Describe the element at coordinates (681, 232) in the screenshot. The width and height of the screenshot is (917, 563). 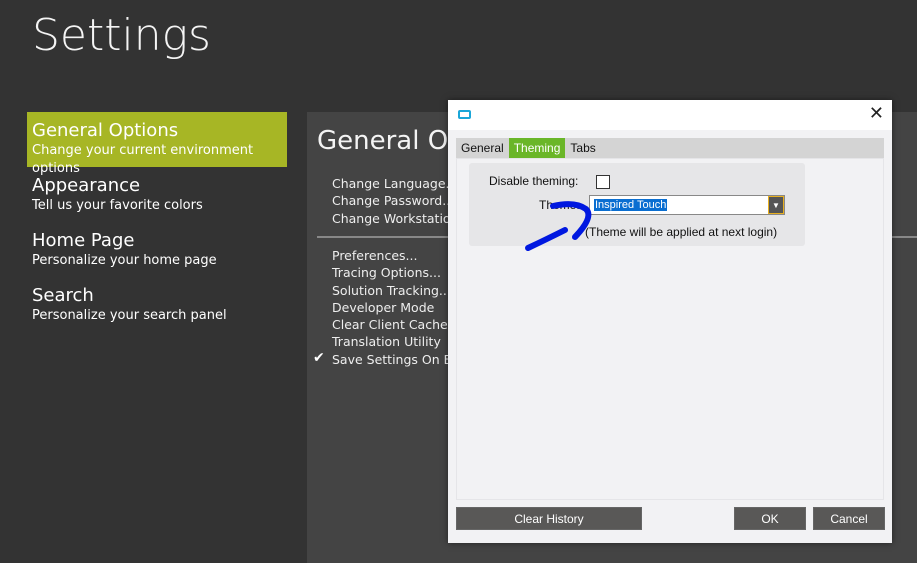
I see `theme-note: (Theme will be applied at next login)` at that location.